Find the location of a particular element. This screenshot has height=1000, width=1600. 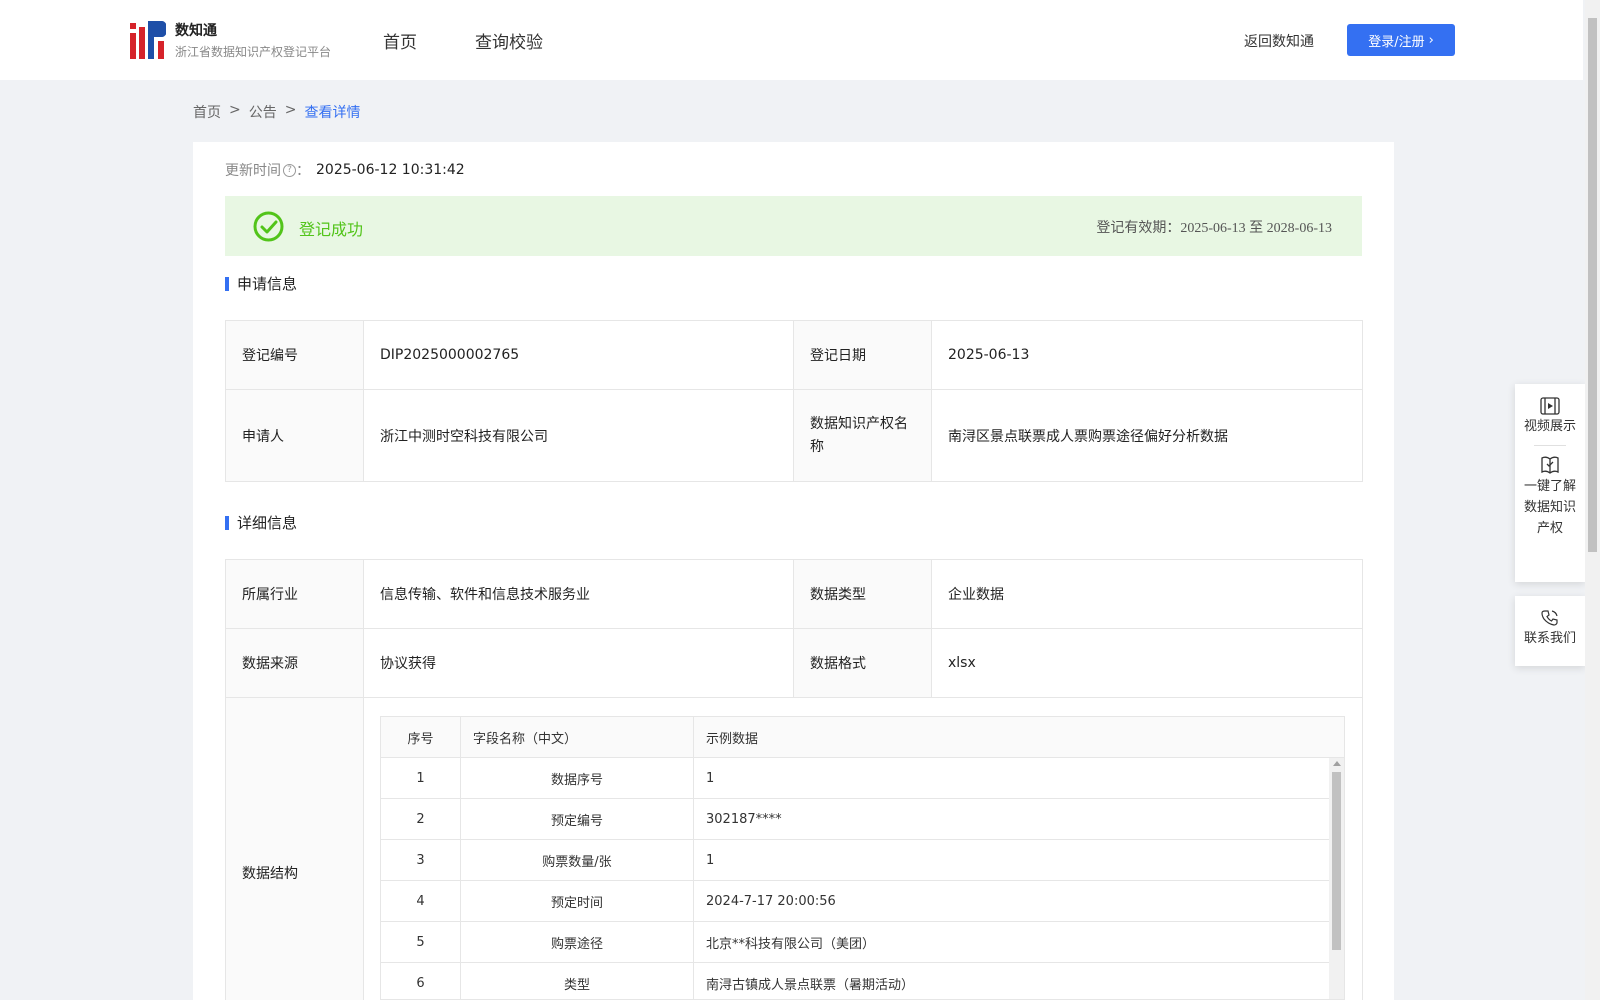

row-field-name: 购票数量/张 is located at coordinates (577, 860).